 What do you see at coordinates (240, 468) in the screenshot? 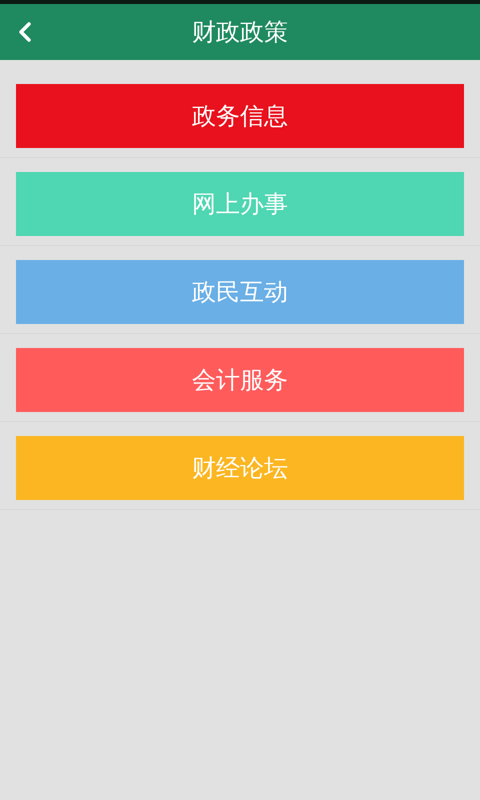
I see `menu-button: 财经论坛` at bounding box center [240, 468].